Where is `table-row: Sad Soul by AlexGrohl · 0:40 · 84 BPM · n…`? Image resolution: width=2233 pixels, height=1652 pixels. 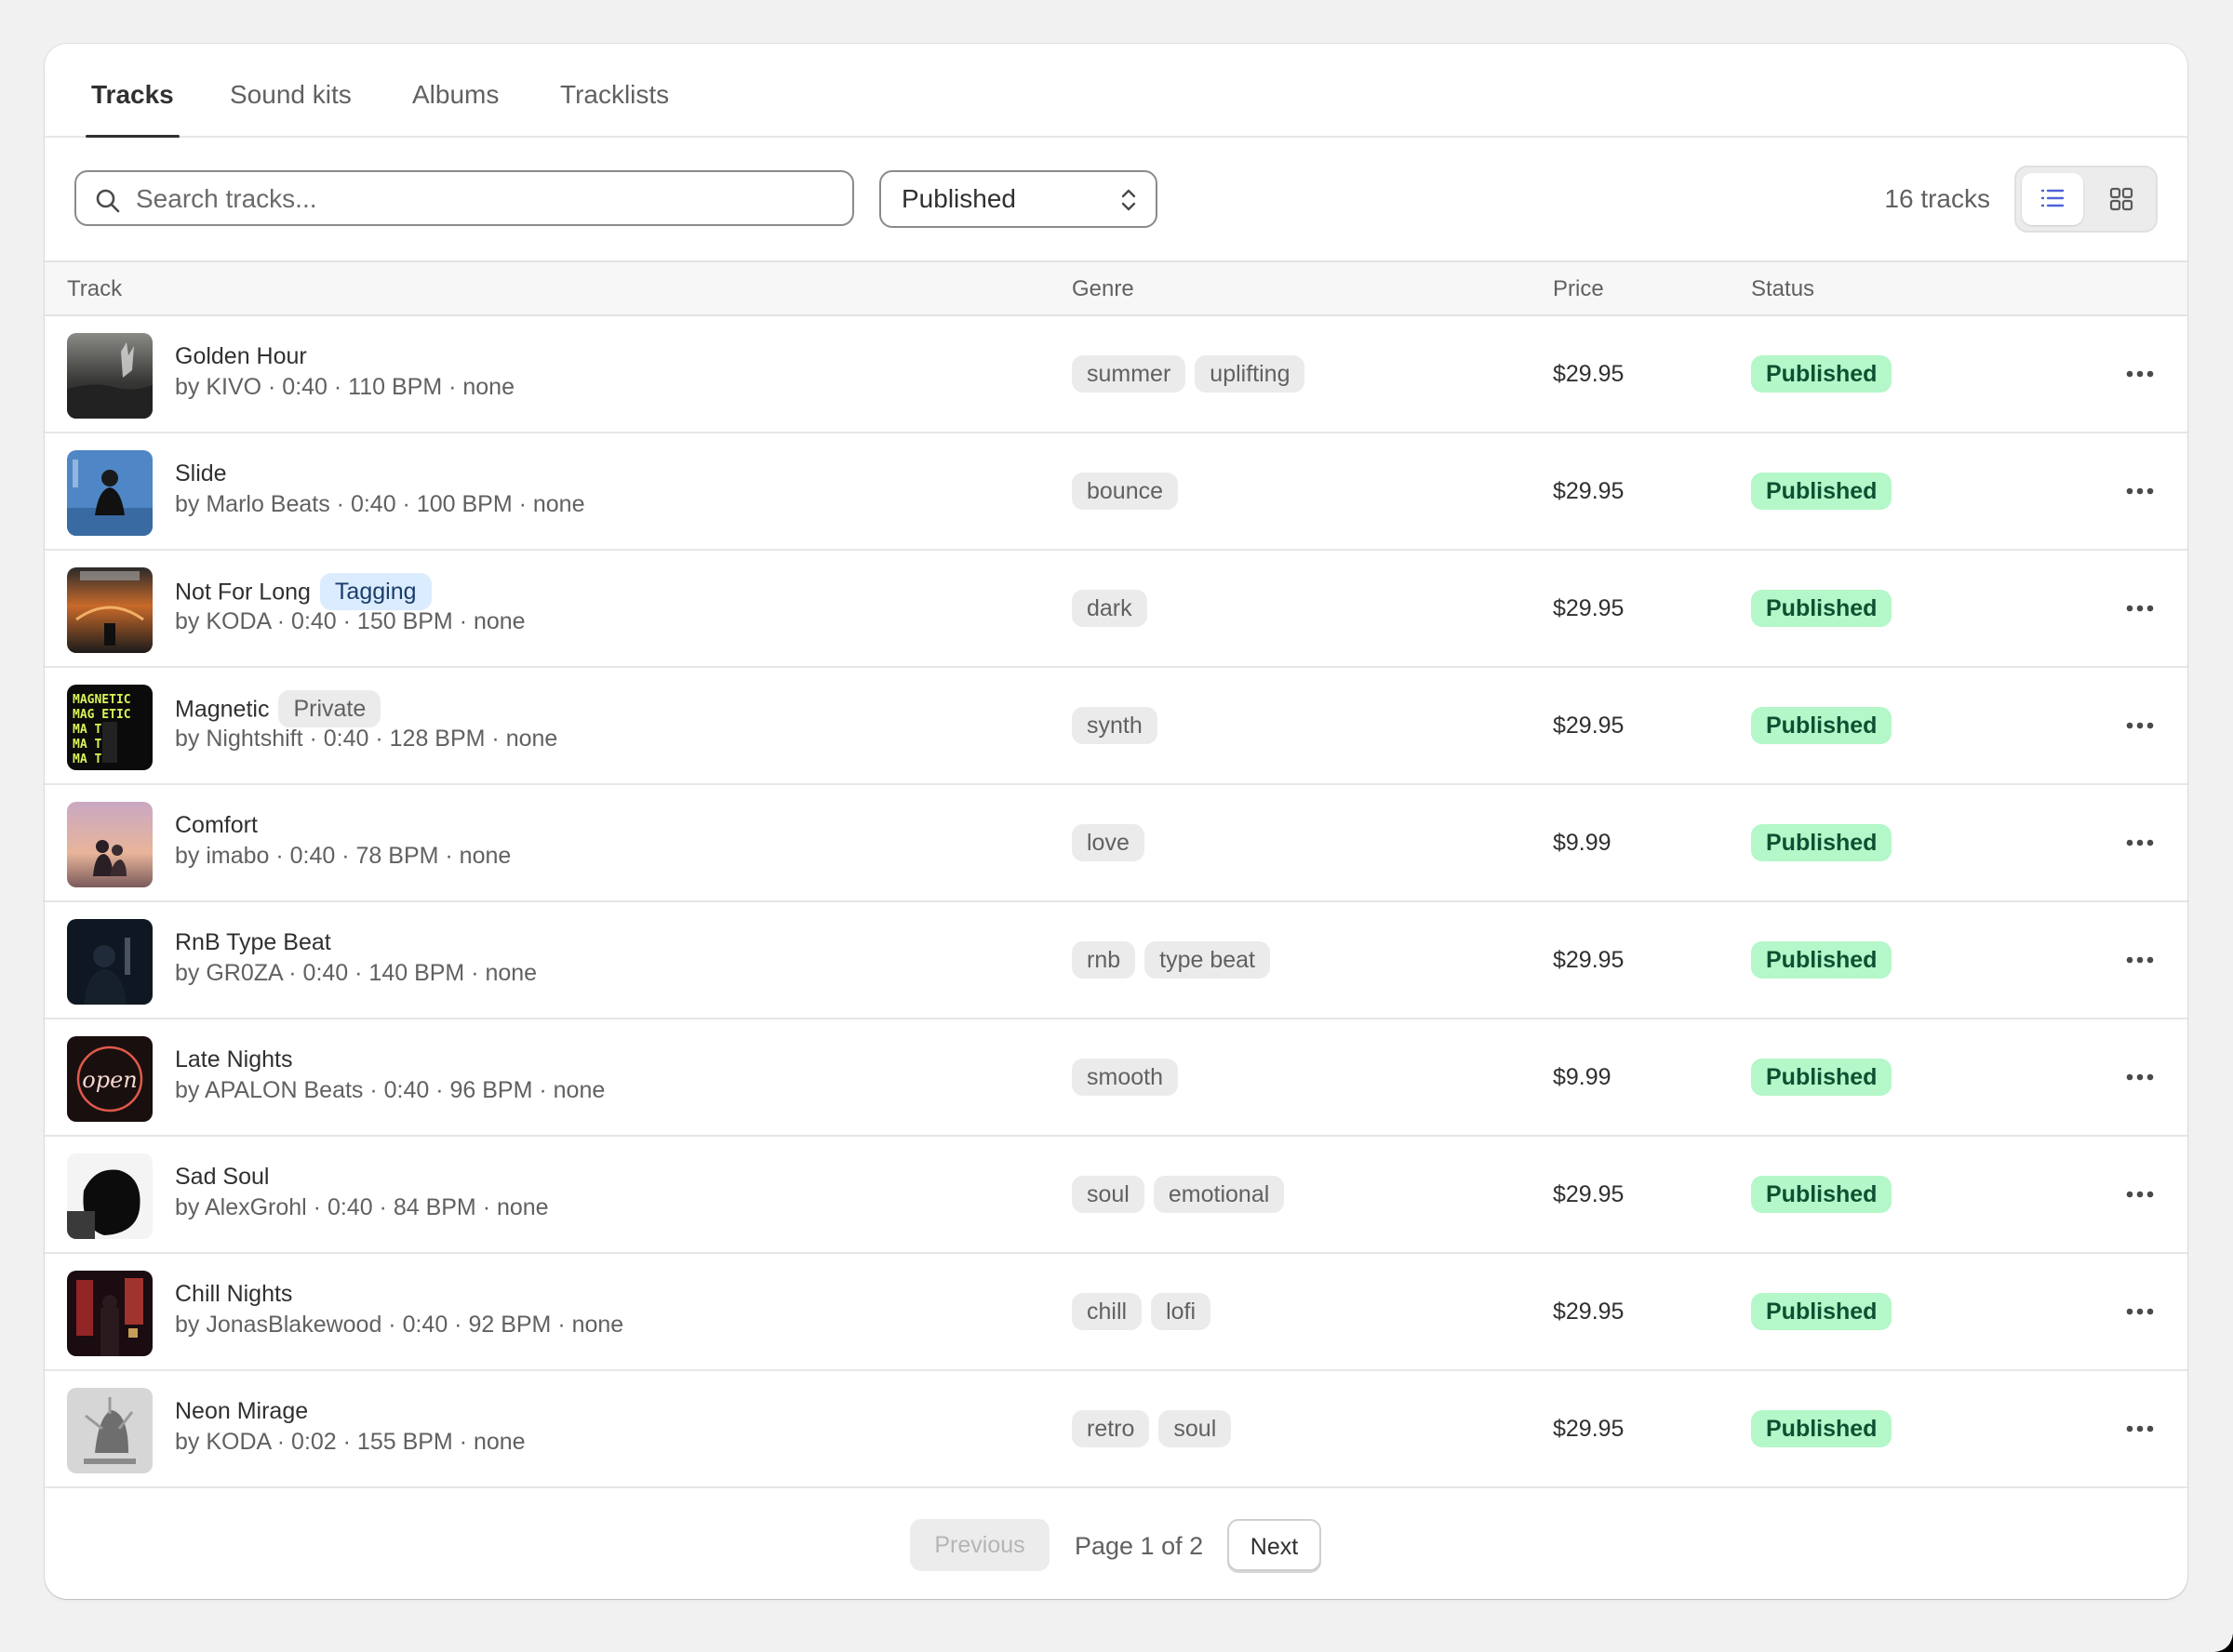 table-row: Sad Soul by AlexGrohl · 0:40 · 84 BPM · n… is located at coordinates (1116, 1195).